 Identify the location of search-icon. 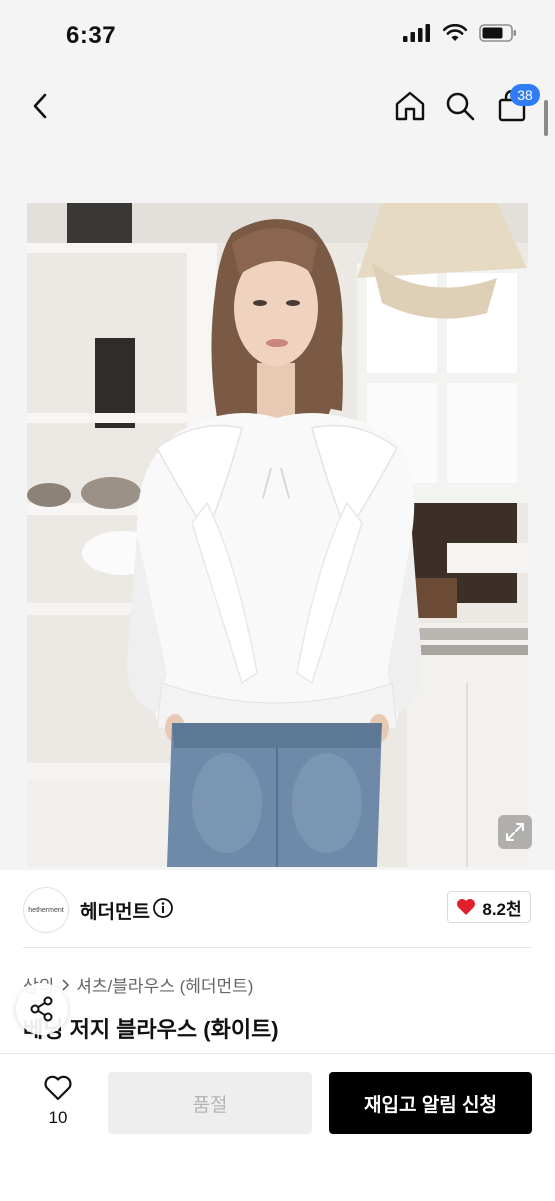
(460, 106).